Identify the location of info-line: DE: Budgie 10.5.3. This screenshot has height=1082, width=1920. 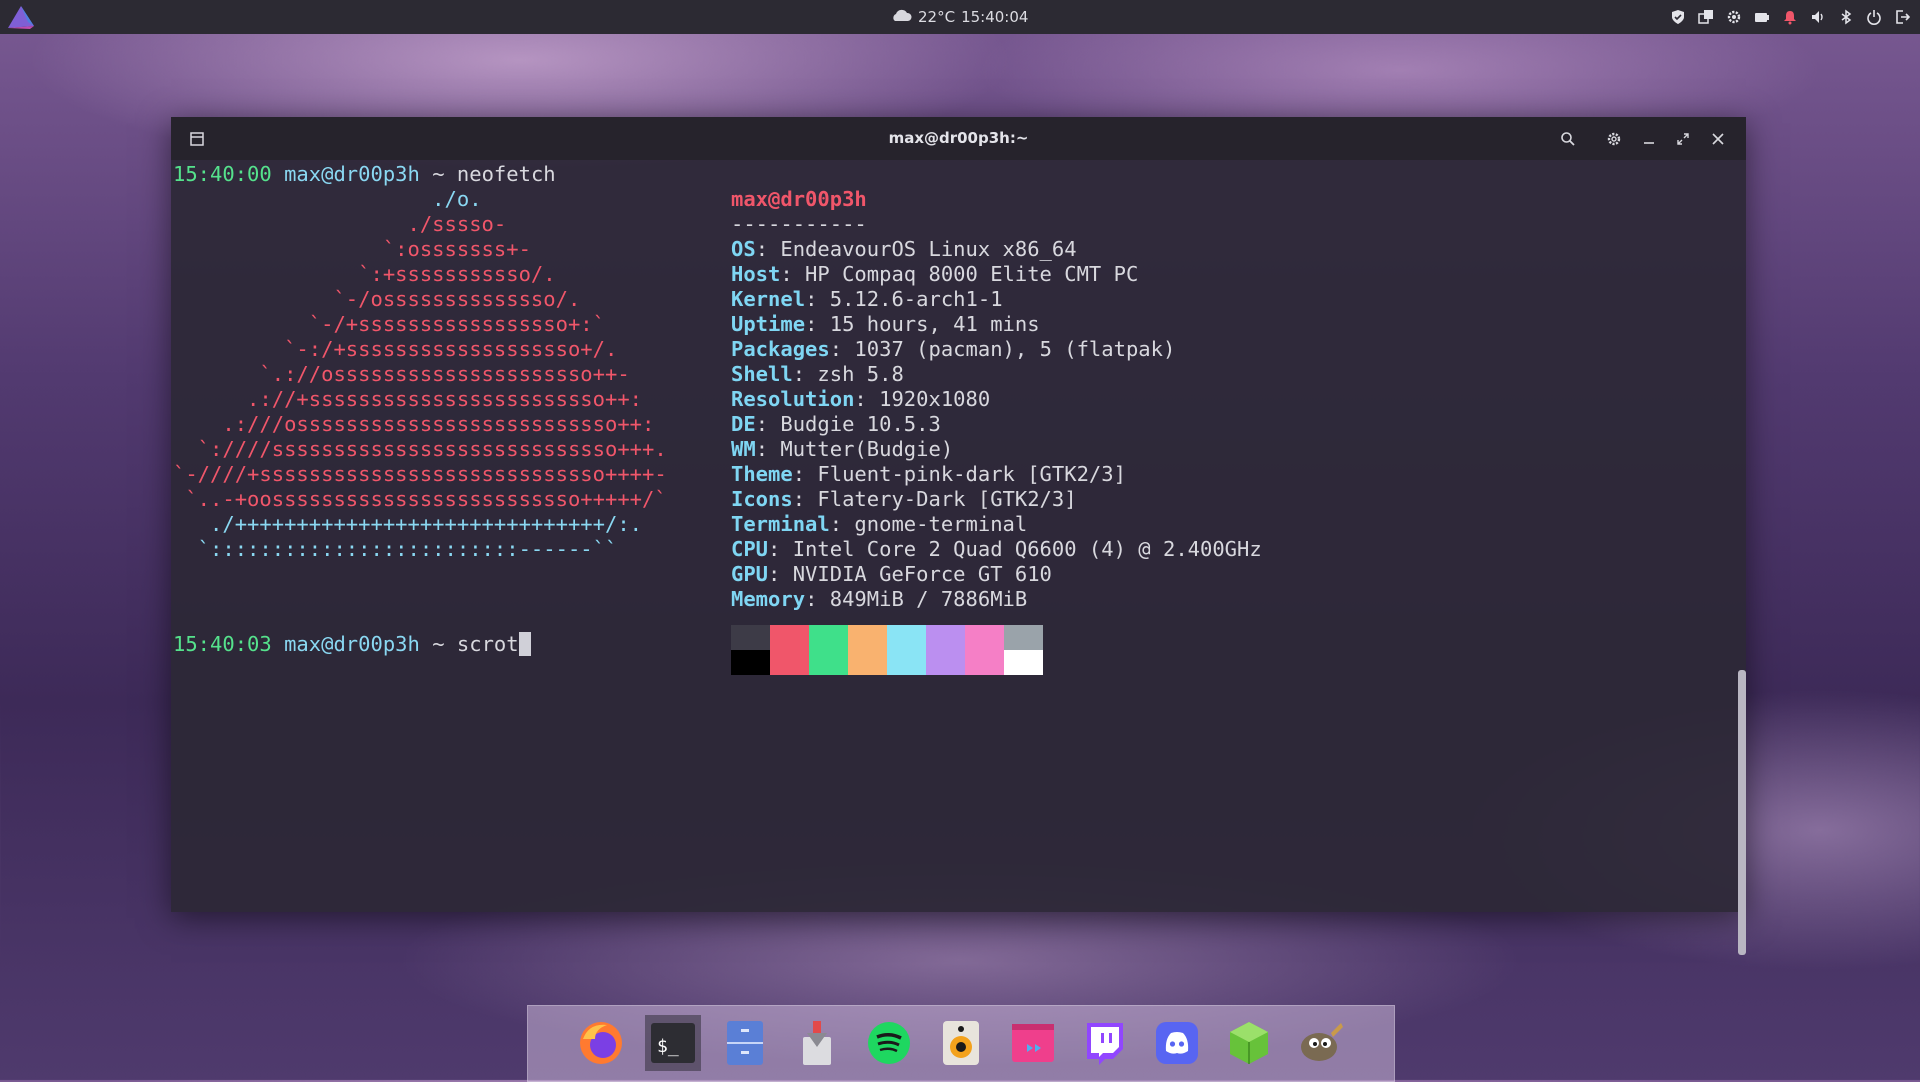
(836, 424).